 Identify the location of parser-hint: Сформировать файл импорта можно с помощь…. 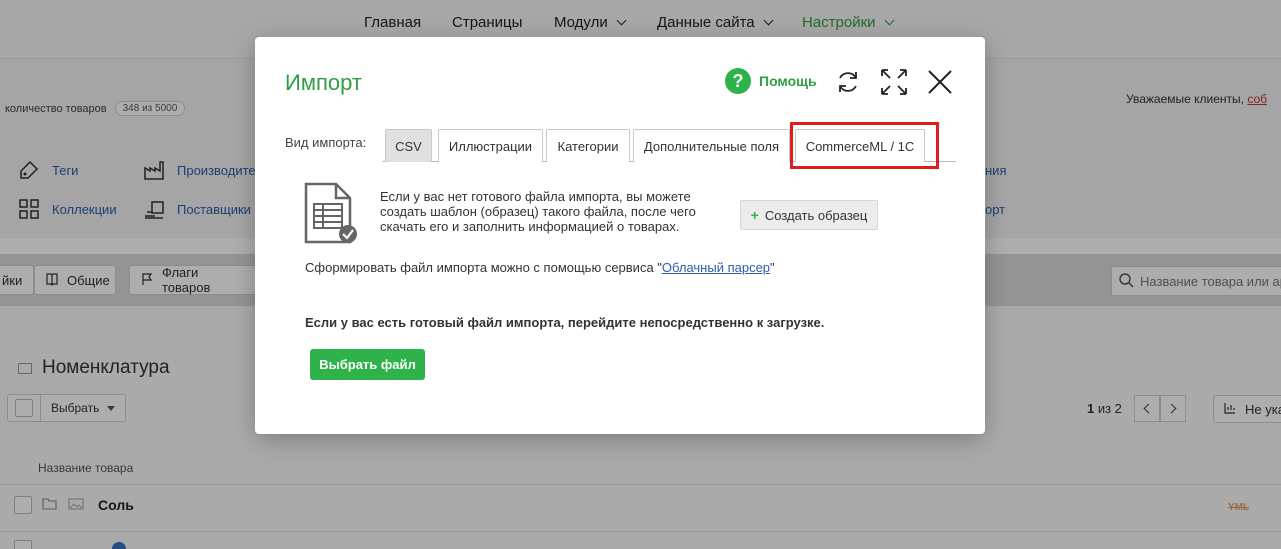
(540, 267).